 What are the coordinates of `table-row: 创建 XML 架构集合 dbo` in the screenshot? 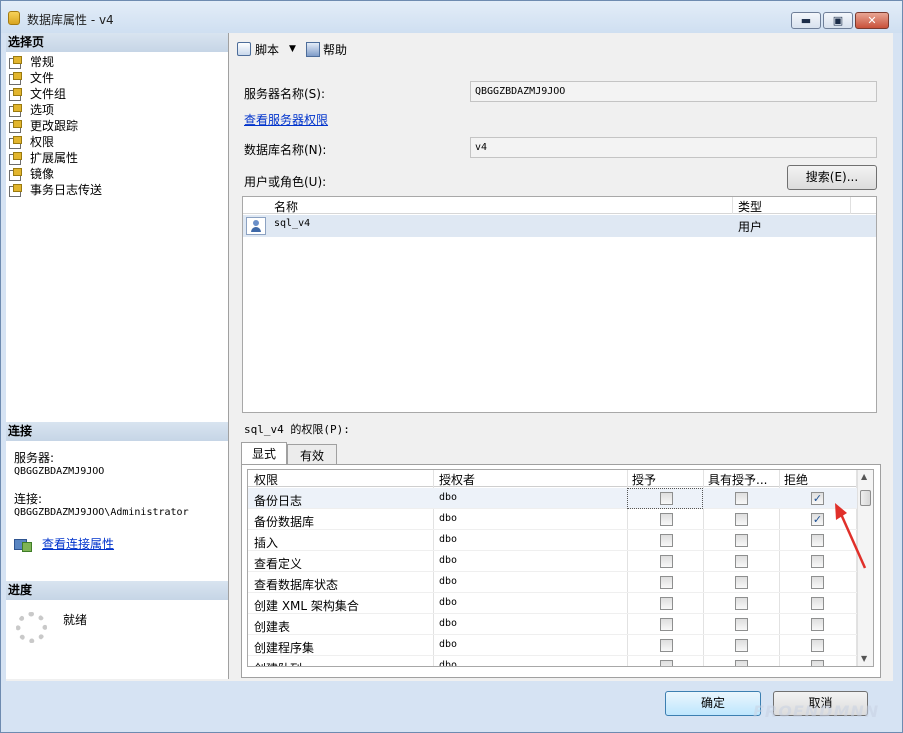 It's located at (553, 603).